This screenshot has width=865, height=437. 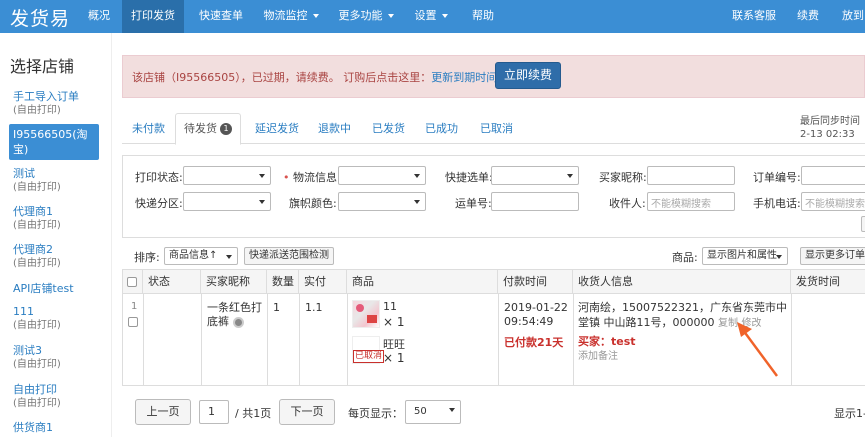 What do you see at coordinates (134, 306) in the screenshot?
I see `row-index: 1` at bounding box center [134, 306].